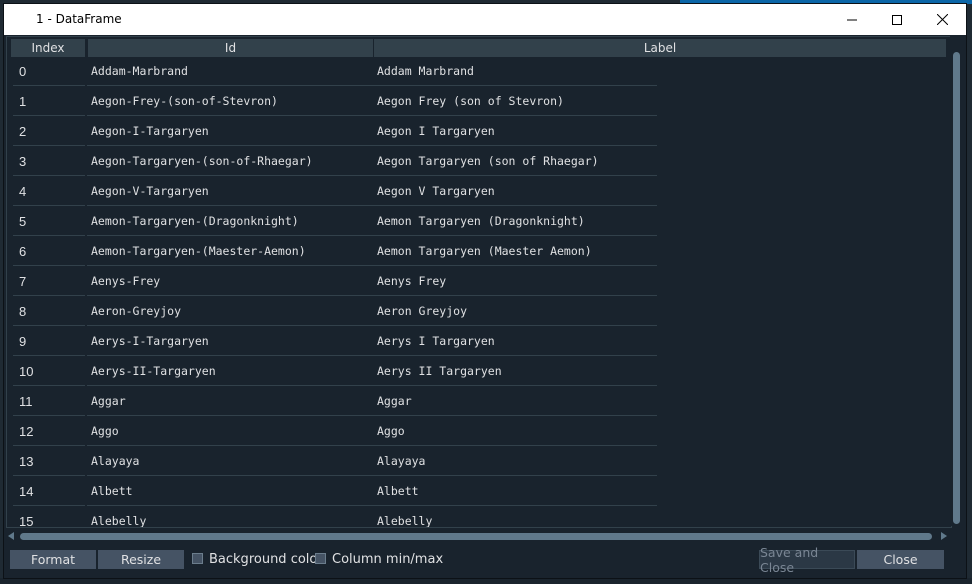 The image size is (972, 584). I want to click on resize-button: Resize, so click(141, 559).